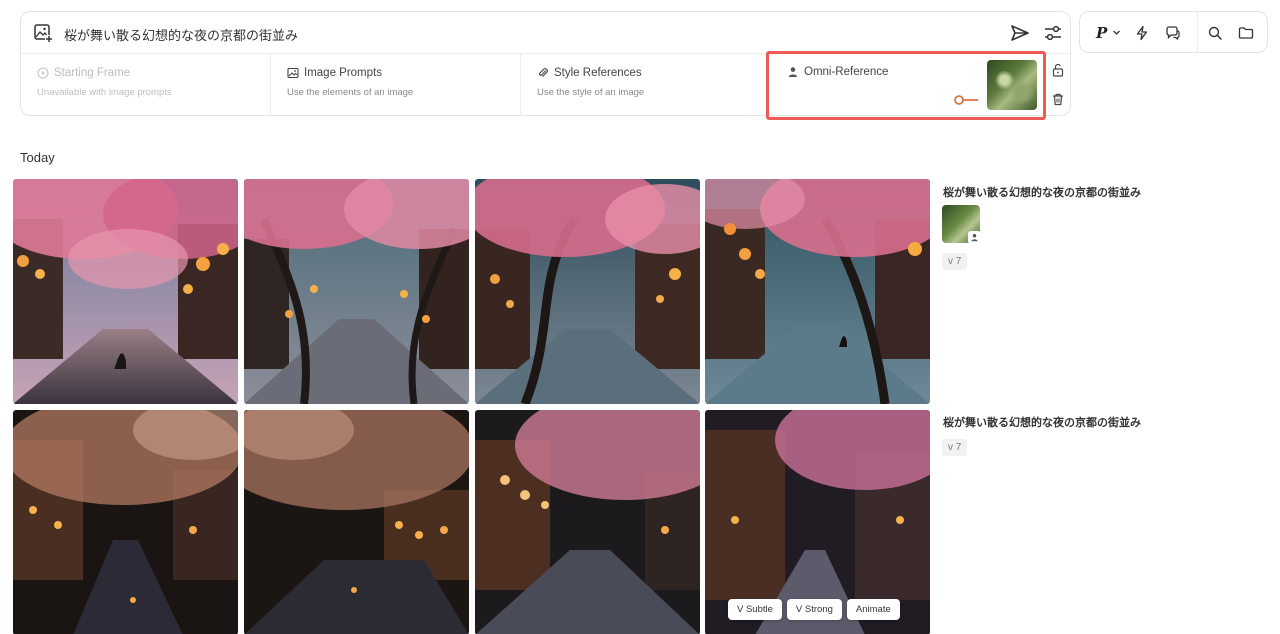 The height and width of the screenshot is (634, 1280). Describe the element at coordinates (1020, 33) in the screenshot. I see `send-icon` at that location.